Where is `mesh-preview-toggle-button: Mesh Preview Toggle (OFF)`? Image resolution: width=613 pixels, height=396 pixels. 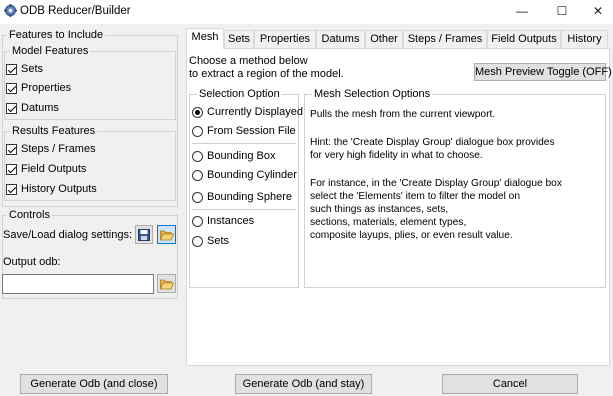 mesh-preview-toggle-button: Mesh Preview Toggle (OFF) is located at coordinates (543, 72).